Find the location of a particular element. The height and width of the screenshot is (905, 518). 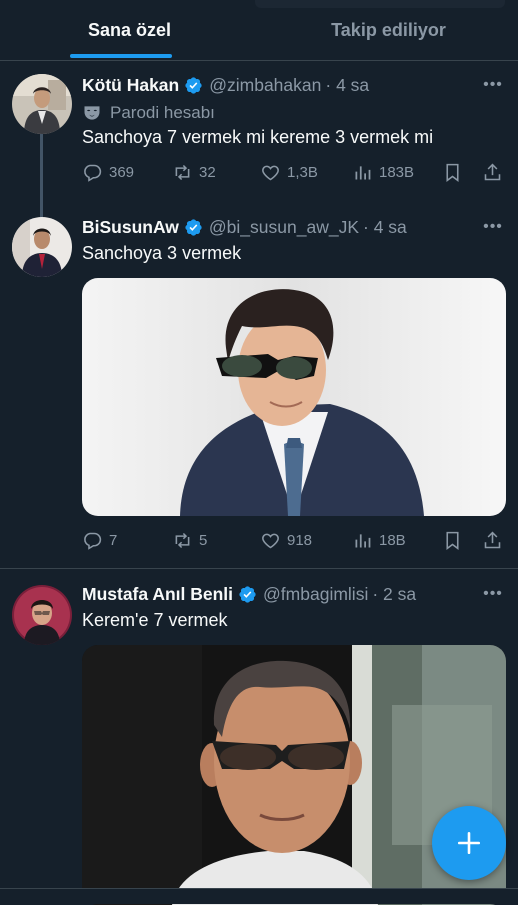

tweet-text: Sanchoya 7 vermek mi kereme 3 vermek mi is located at coordinates (258, 137).